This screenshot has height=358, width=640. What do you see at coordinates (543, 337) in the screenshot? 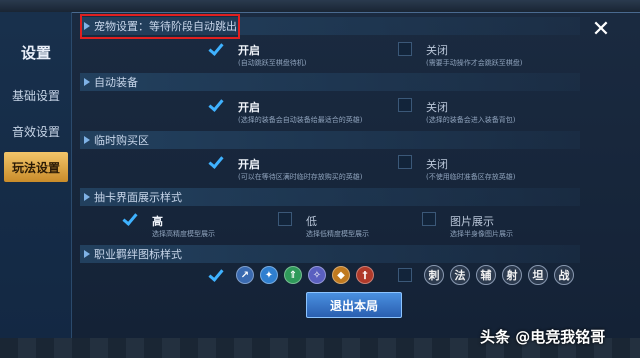
I see `watermark: 头条 @电竞我铭哥` at bounding box center [543, 337].